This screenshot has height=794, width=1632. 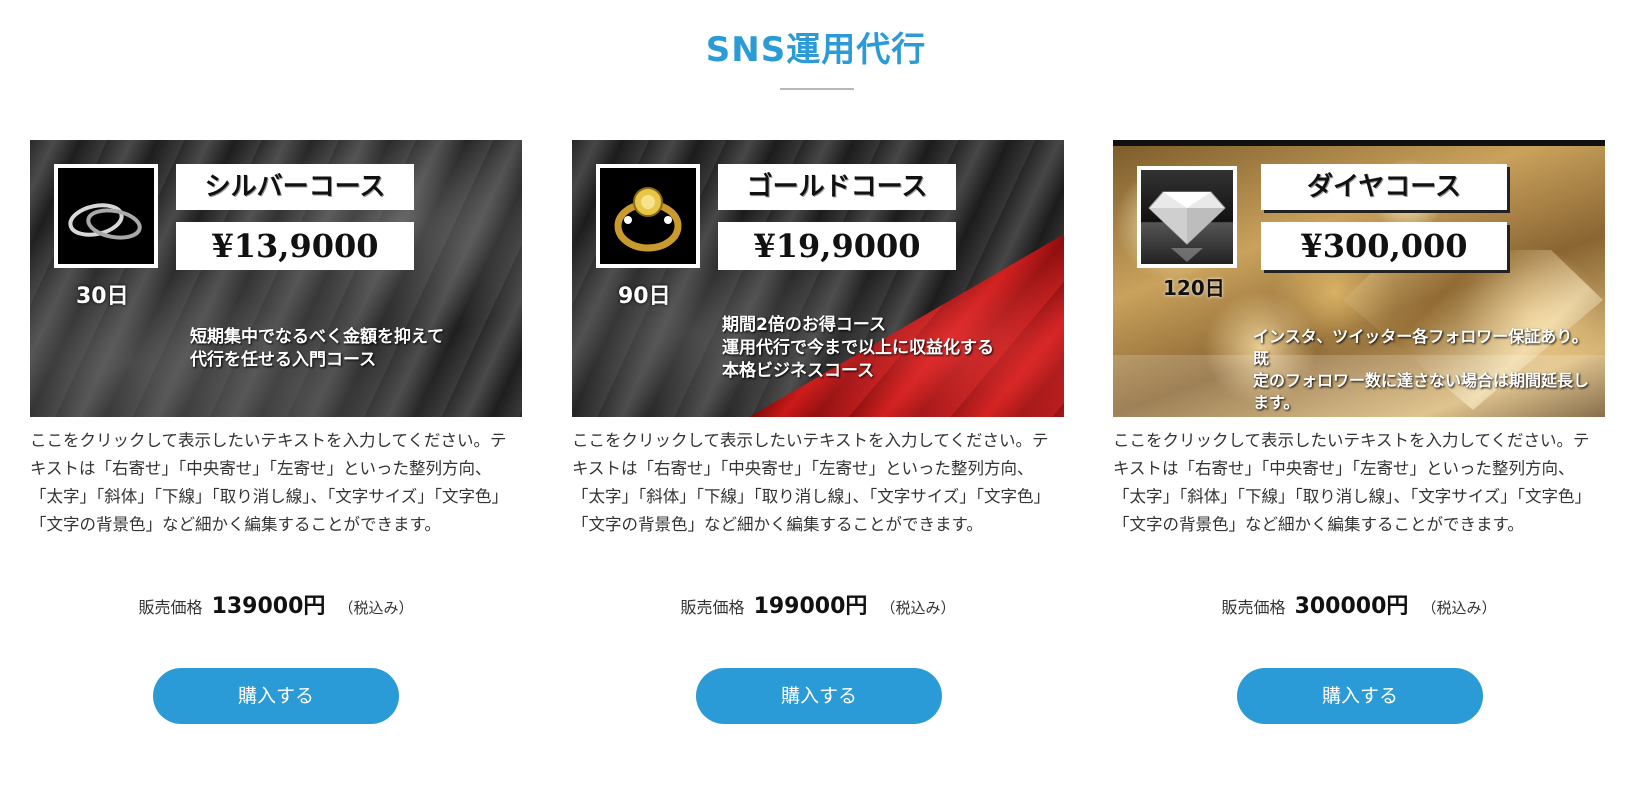 I want to click on course-name: シルバーコース, so click(x=295, y=187).